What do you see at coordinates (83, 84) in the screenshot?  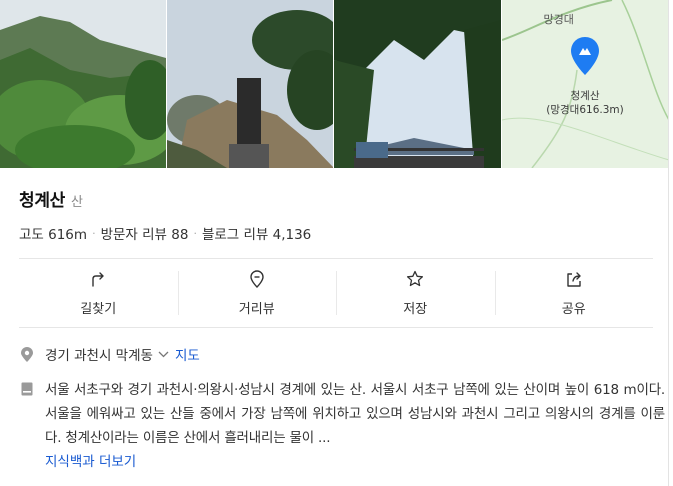 I see `photo-mountain-forest` at bounding box center [83, 84].